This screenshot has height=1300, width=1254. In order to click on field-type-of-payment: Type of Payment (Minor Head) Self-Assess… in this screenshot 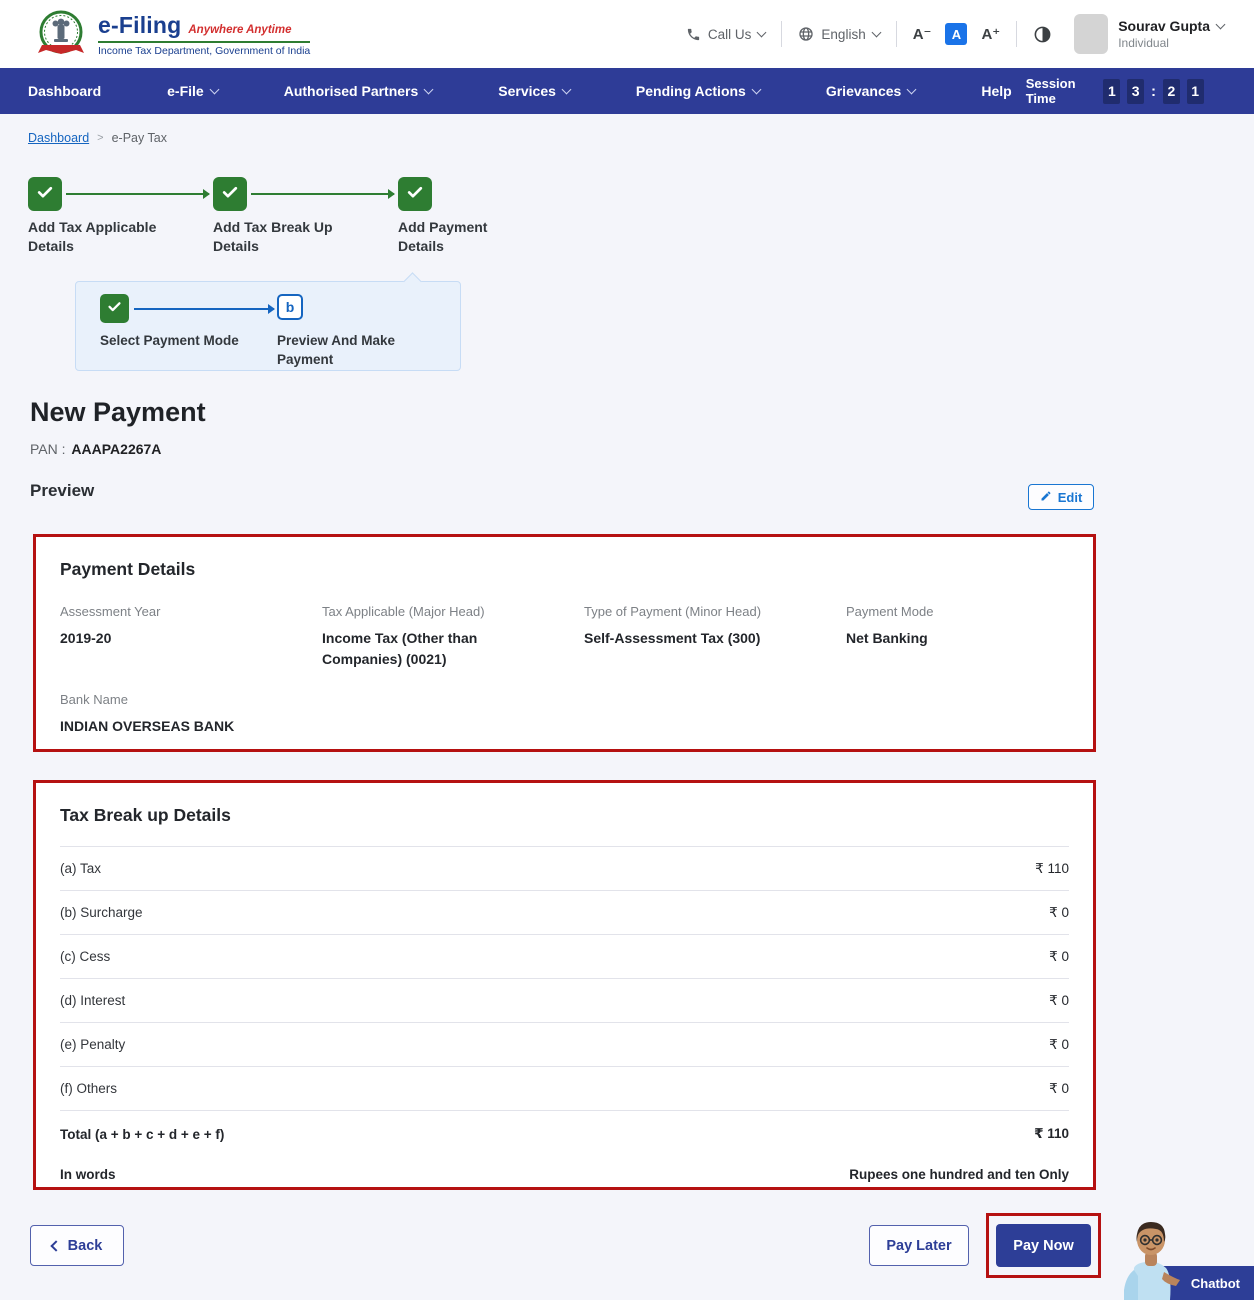, I will do `click(715, 637)`.